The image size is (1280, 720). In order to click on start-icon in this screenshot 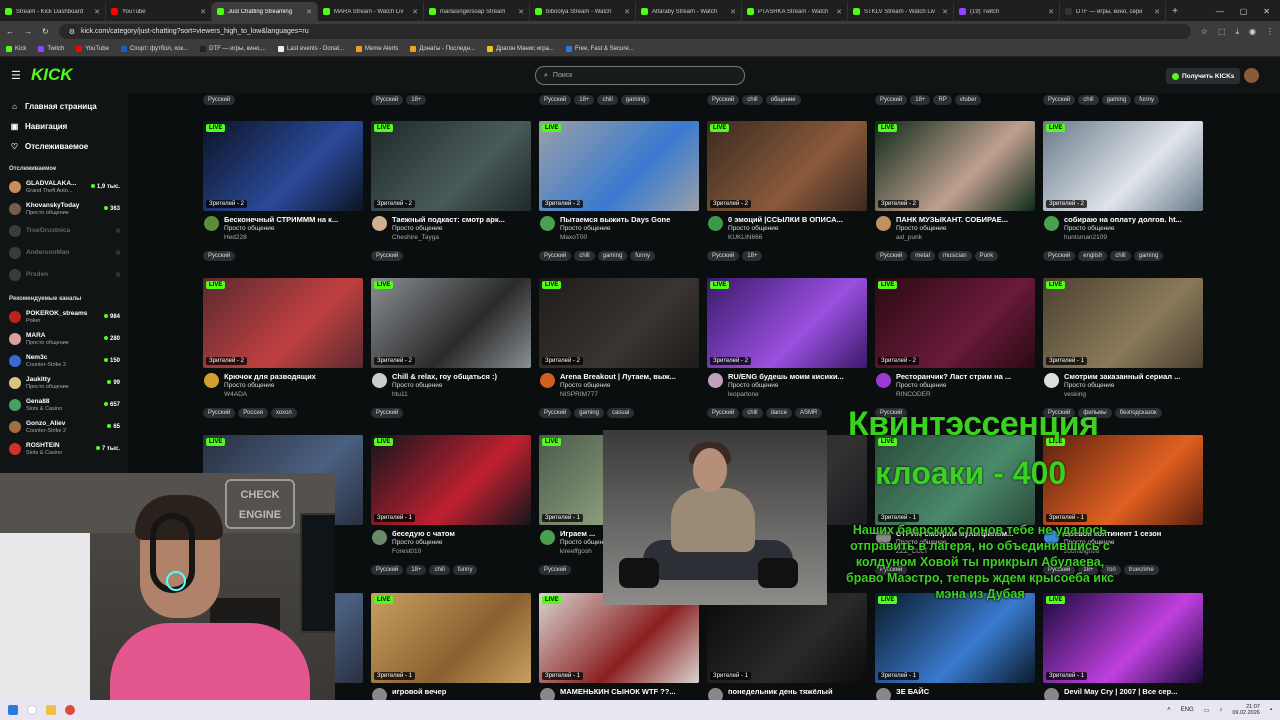, I will do `click(13, 710)`.